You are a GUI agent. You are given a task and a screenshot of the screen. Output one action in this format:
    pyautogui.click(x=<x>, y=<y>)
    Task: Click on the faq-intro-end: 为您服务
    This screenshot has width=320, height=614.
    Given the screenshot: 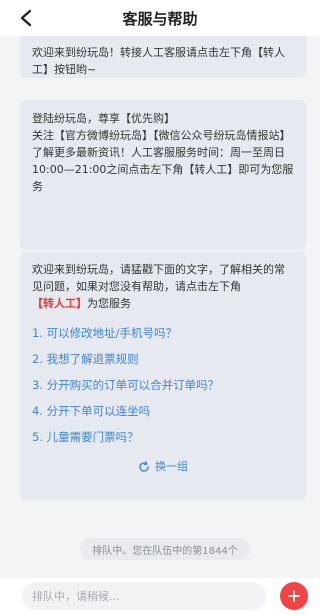 What is the action you would take?
    pyautogui.click(x=109, y=303)
    